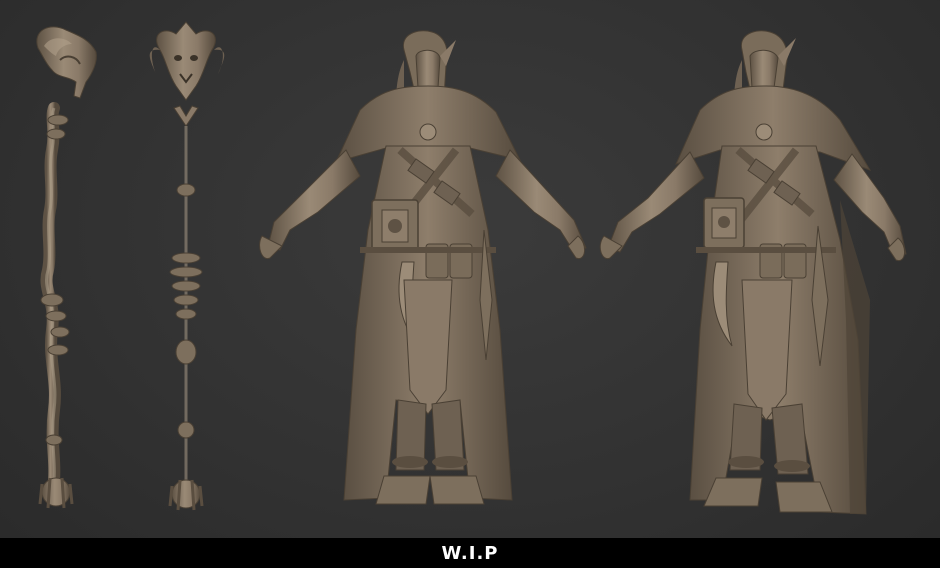 The width and height of the screenshot is (940, 568). I want to click on caption-bar: W.I.P, so click(470, 553).